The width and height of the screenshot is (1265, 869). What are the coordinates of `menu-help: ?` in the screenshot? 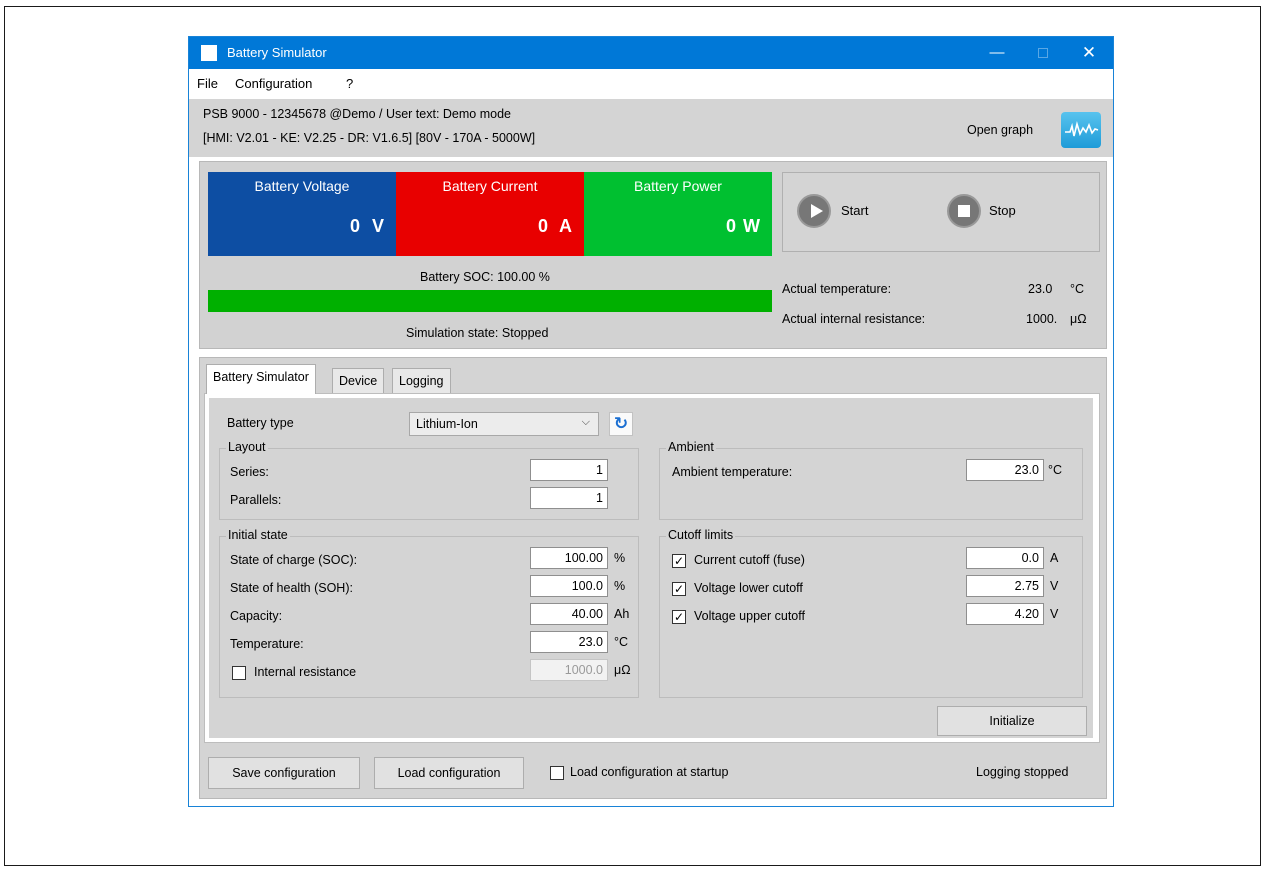 It's located at (349, 83).